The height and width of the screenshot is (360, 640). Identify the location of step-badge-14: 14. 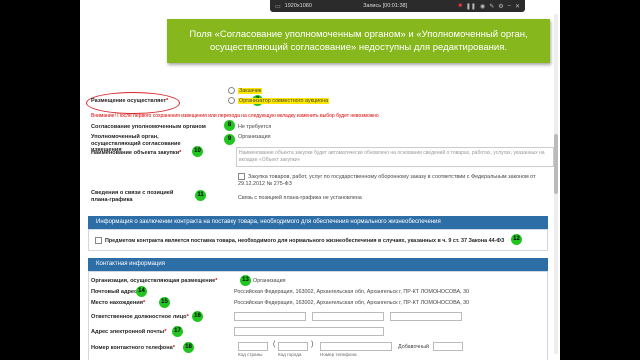
(141, 291).